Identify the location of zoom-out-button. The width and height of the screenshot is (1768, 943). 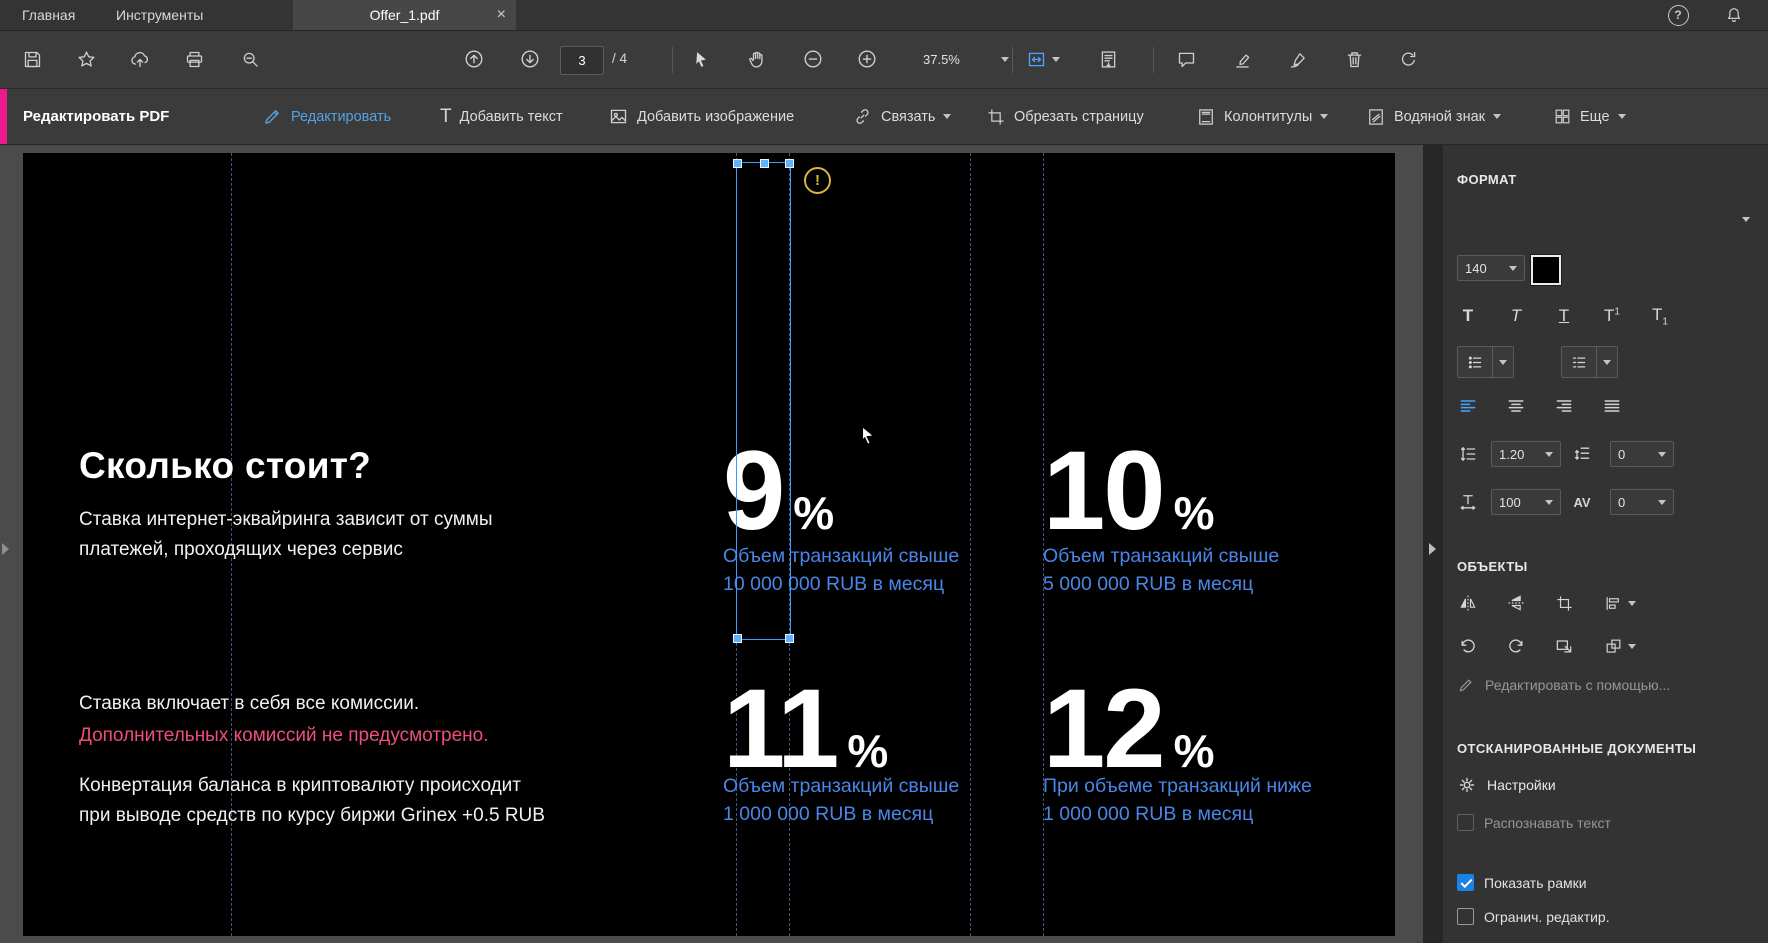
(813, 59).